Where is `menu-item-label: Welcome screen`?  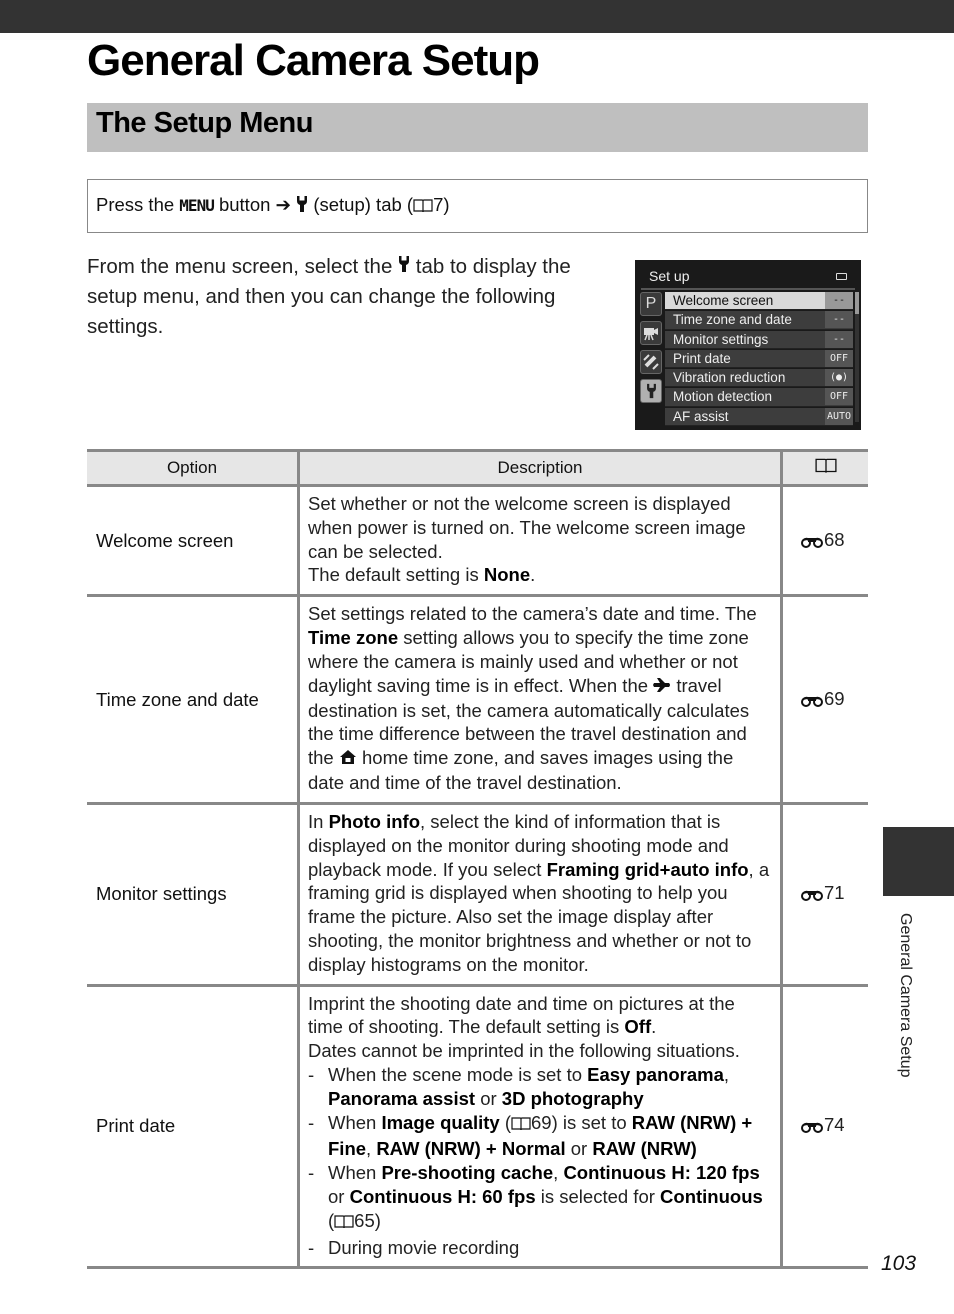 menu-item-label: Welcome screen is located at coordinates (723, 300).